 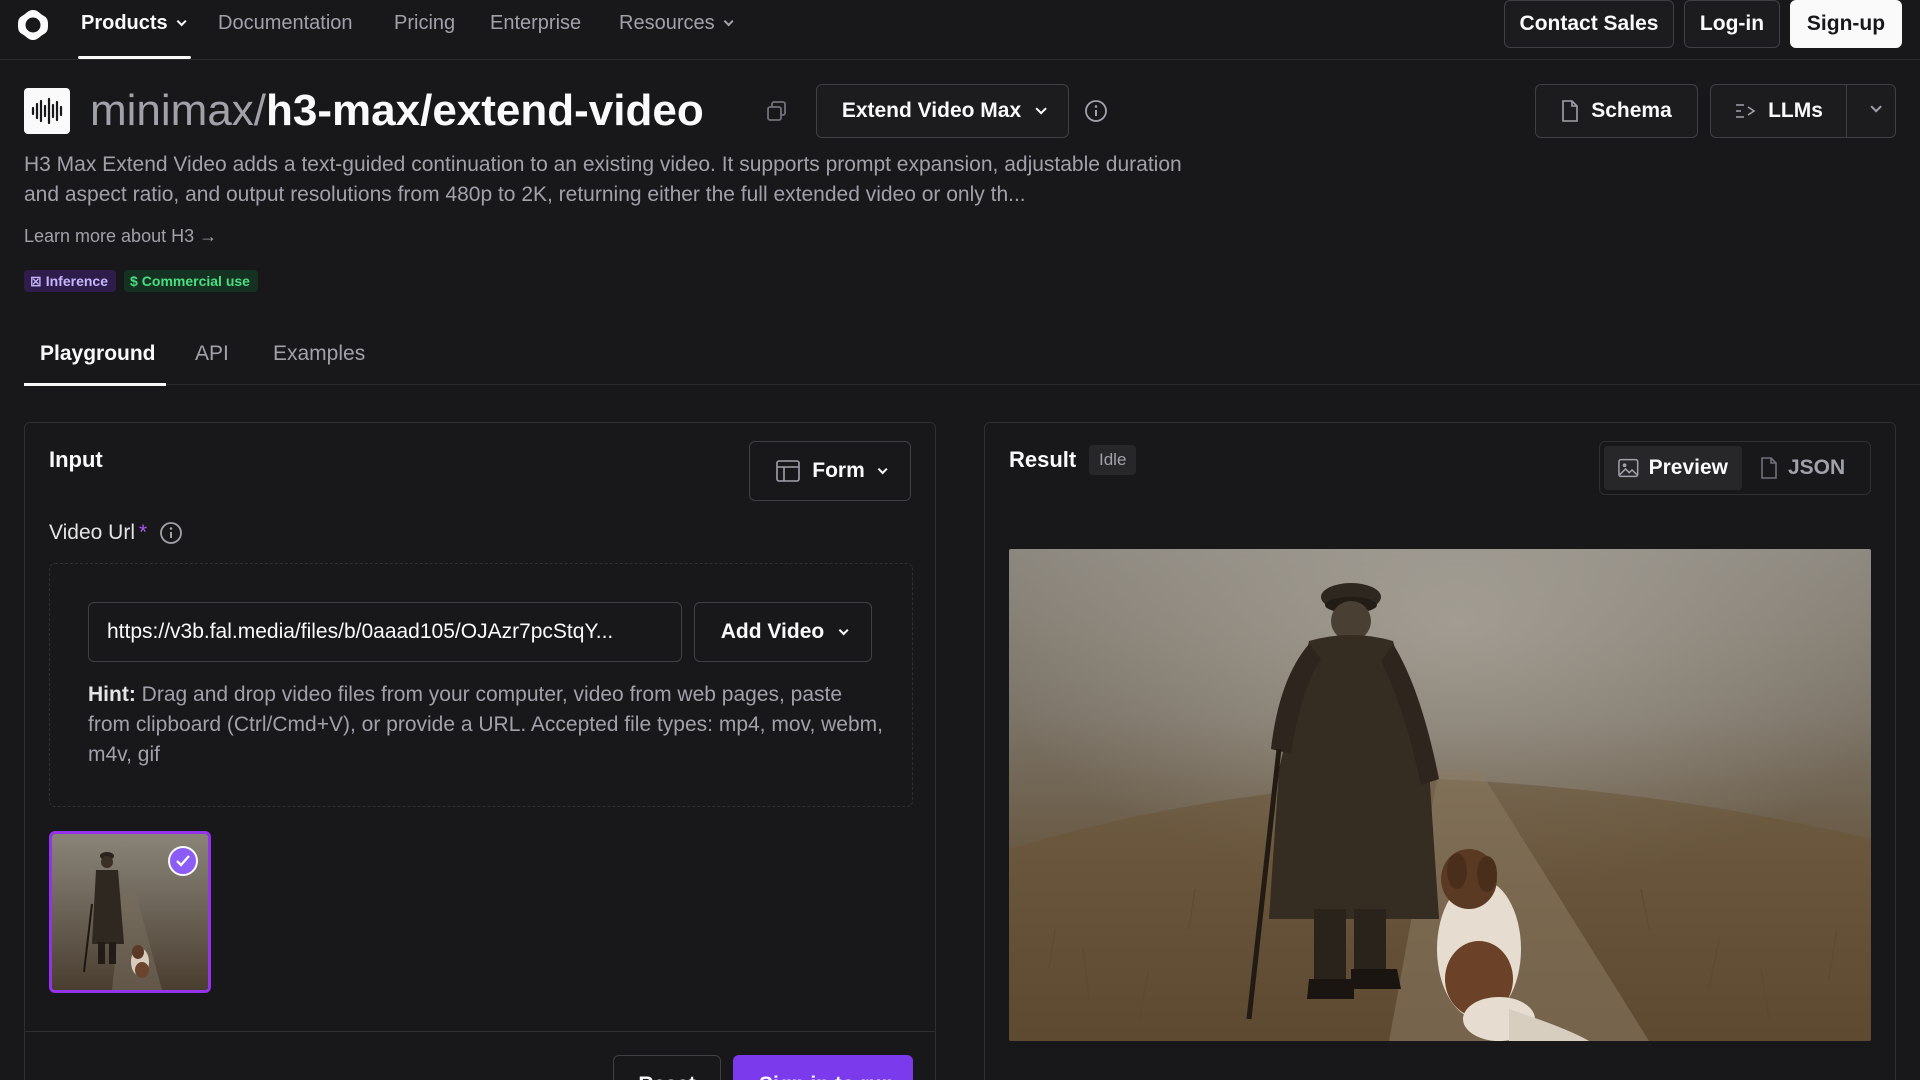 I want to click on logo-icon, so click(x=33, y=25).